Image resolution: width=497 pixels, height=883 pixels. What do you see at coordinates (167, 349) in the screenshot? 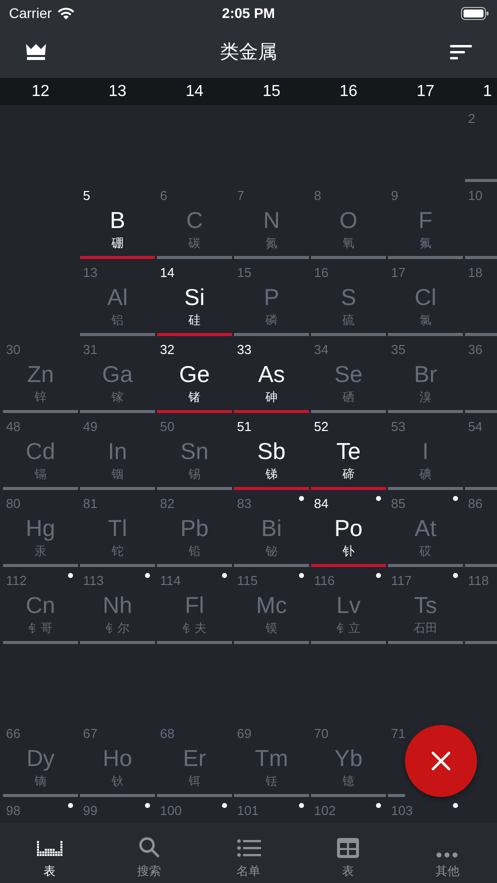
I see `atomic-number: 32` at bounding box center [167, 349].